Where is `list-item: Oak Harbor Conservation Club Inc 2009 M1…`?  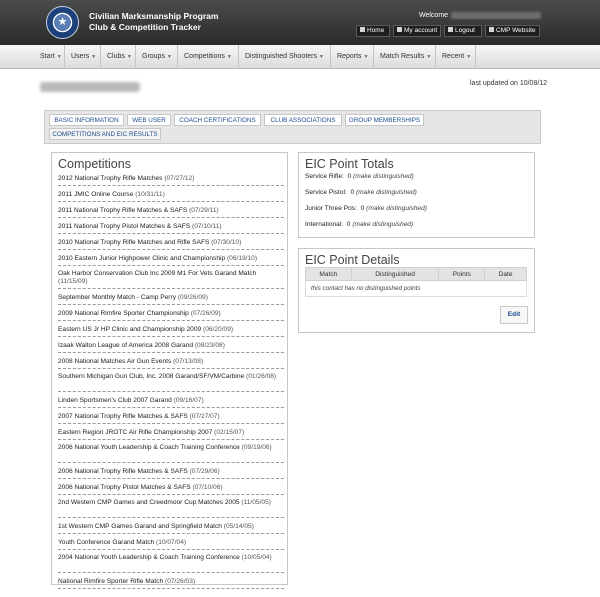
list-item: Oak Harbor Conservation Club Inc 2009 M1… is located at coordinates (171, 279).